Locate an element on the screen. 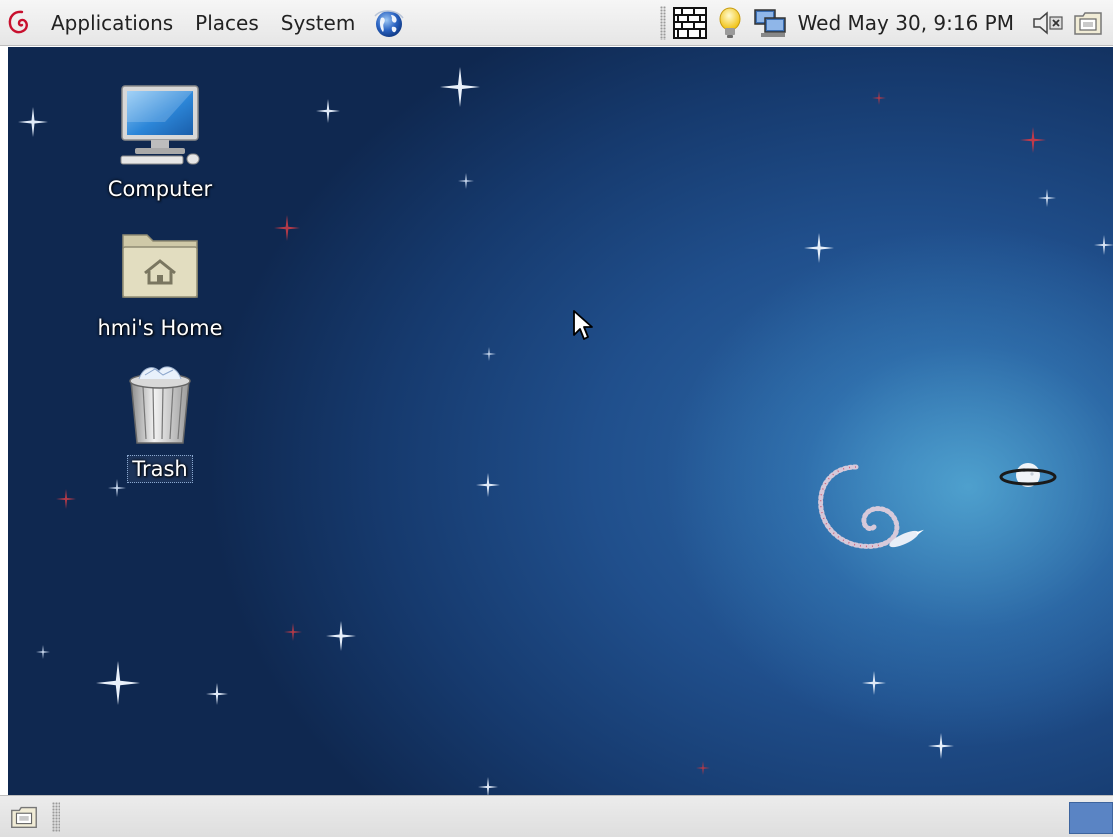 The height and width of the screenshot is (837, 1113). desktop-left-edge is located at coordinates (4, 421).